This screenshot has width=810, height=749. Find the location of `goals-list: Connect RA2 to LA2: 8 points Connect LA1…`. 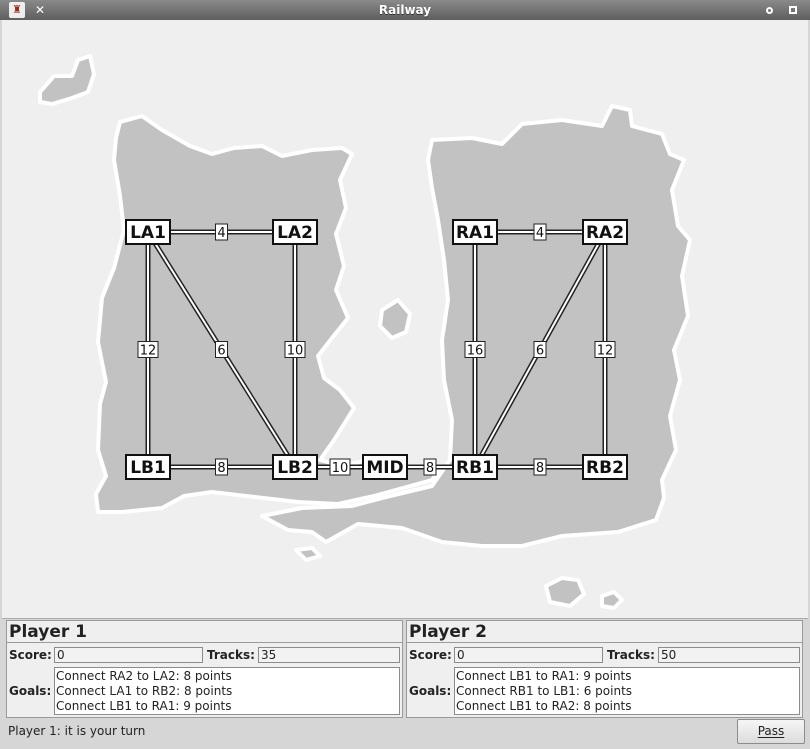

goals-list: Connect RA2 to LA2: 8 points Connect LA1… is located at coordinates (227, 691).